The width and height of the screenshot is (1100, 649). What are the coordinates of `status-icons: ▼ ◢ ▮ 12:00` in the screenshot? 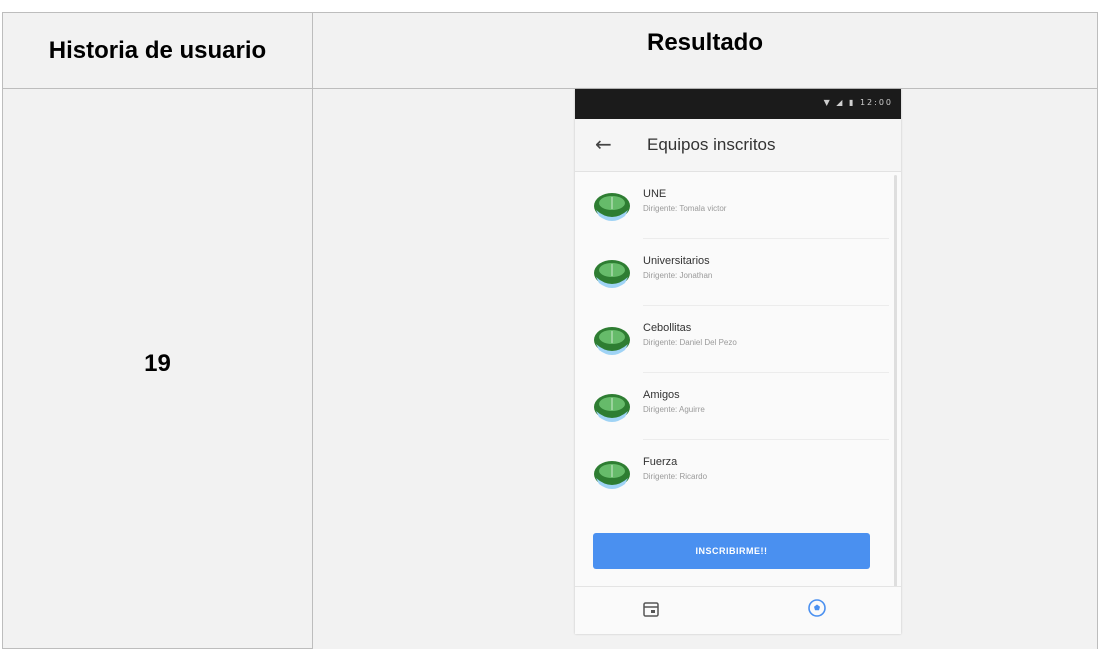 It's located at (858, 102).